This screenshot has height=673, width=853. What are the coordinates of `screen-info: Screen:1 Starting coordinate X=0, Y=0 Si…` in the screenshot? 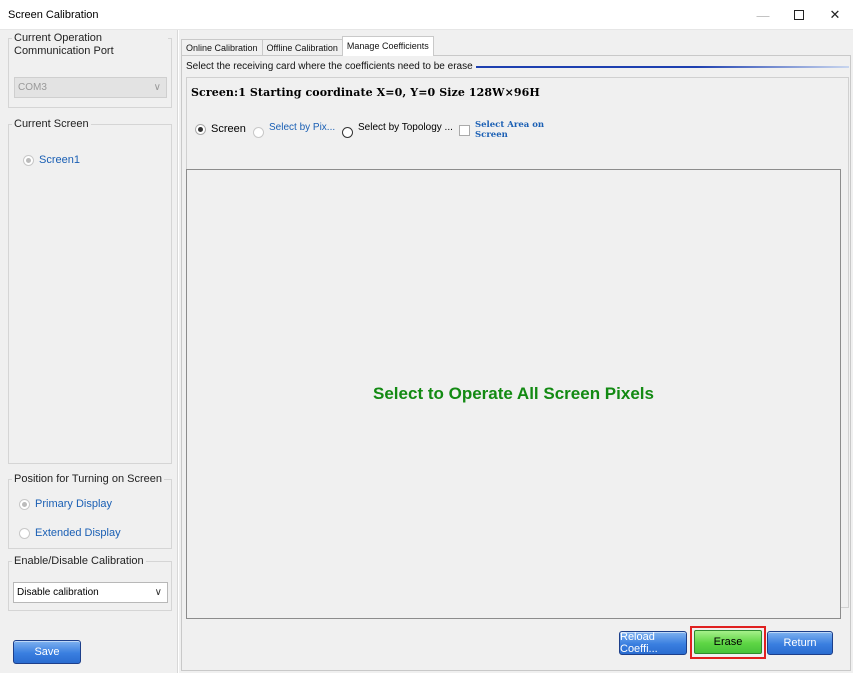 It's located at (365, 92).